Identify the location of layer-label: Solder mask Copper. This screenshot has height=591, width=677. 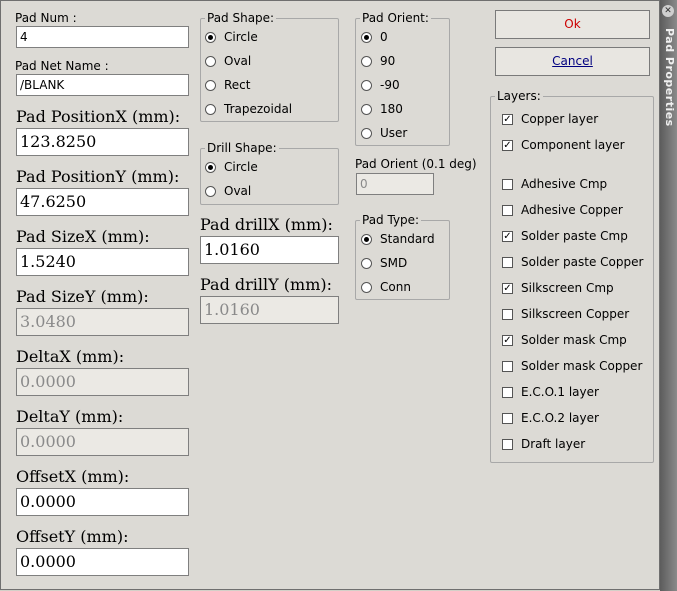
(582, 366).